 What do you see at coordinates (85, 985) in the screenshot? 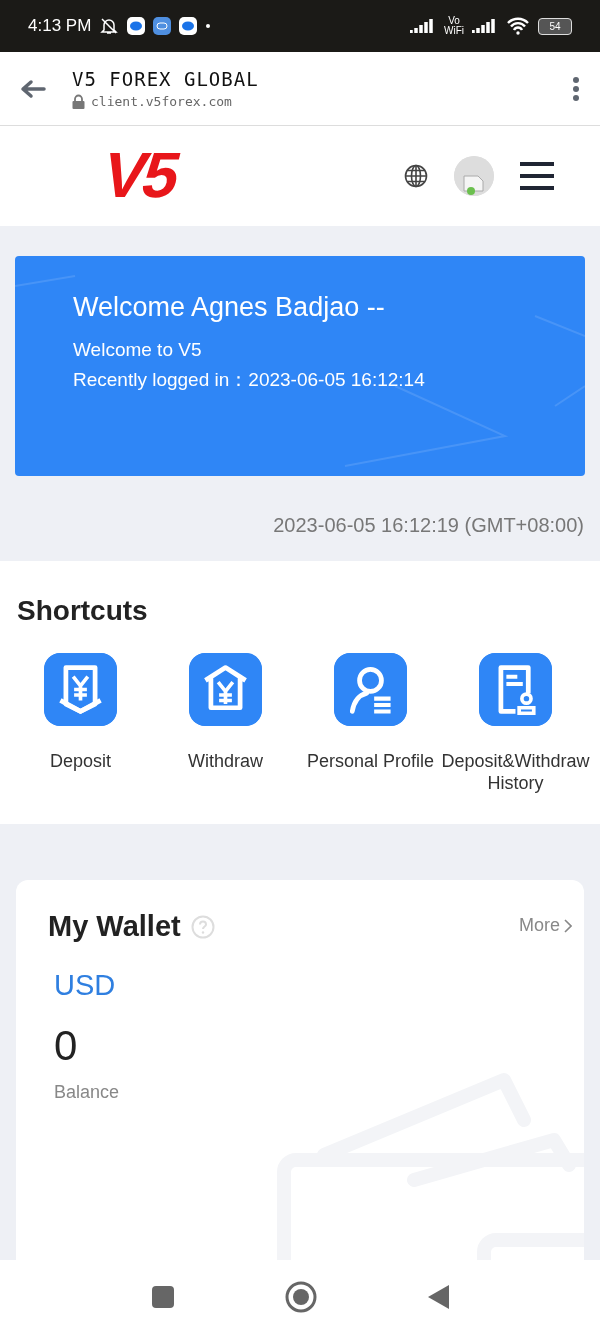
I see `currency-label: USD` at bounding box center [85, 985].